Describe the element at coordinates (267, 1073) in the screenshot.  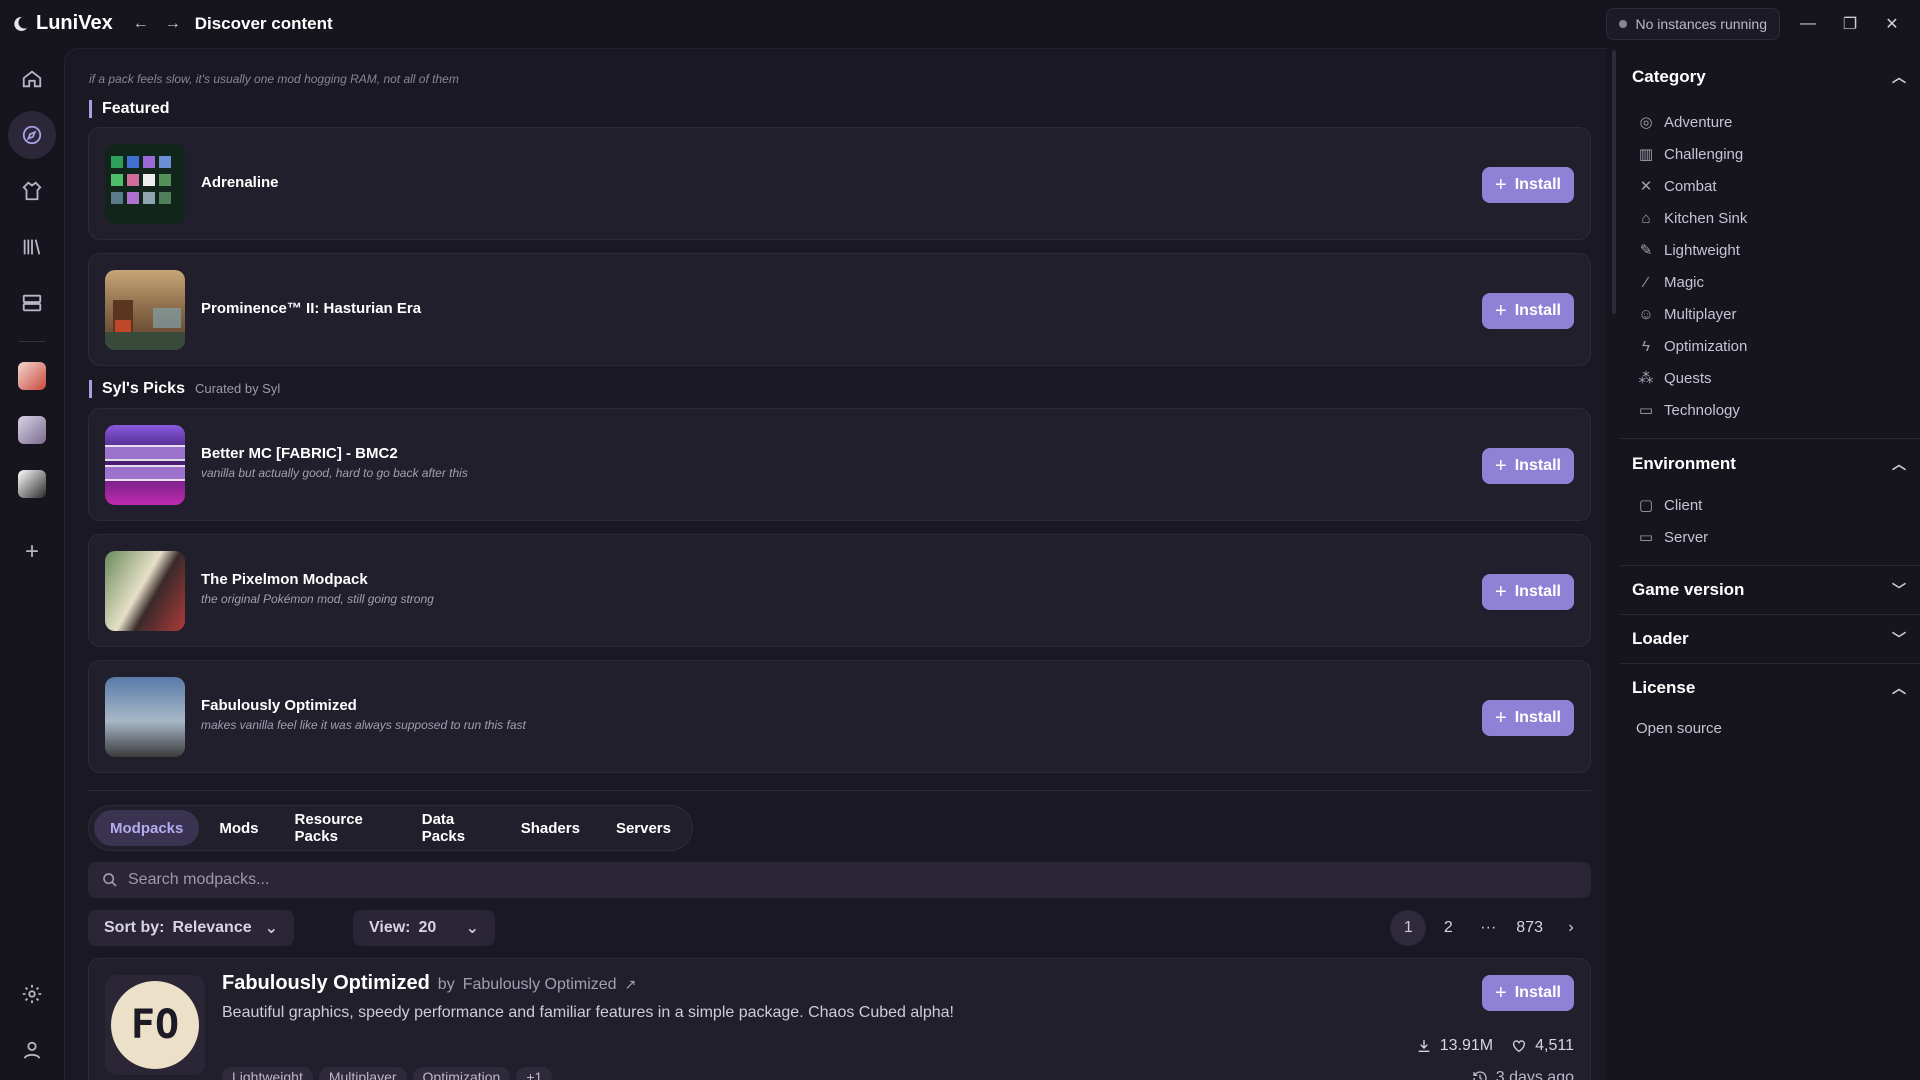
I see `tag-badge: Lightweight` at that location.